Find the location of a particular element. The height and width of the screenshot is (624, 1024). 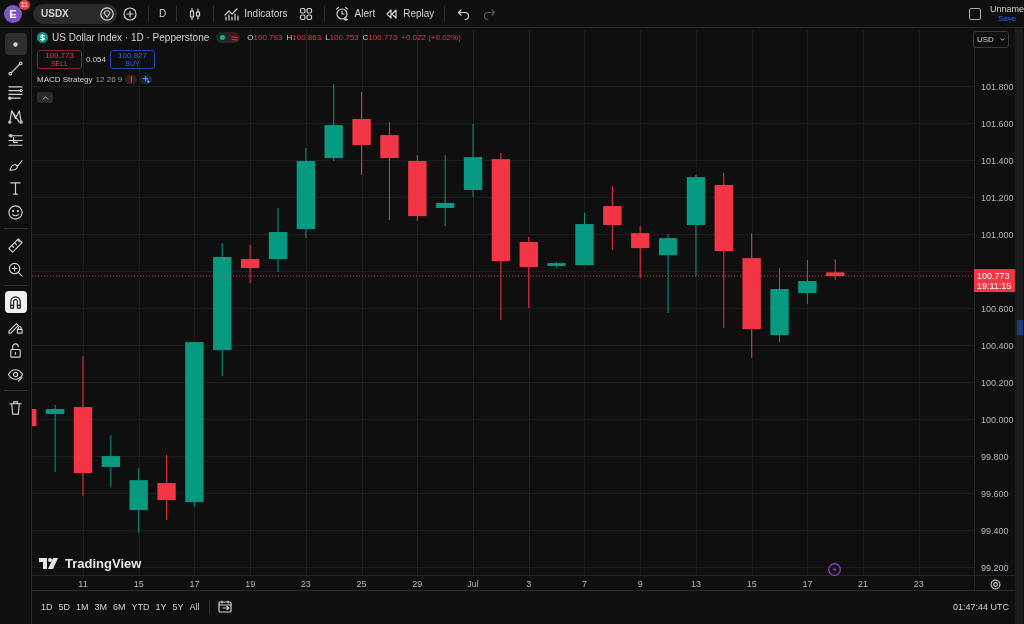

symbol-title: US Dollar Index · 1D · Pepperstone is located at coordinates (131, 37).